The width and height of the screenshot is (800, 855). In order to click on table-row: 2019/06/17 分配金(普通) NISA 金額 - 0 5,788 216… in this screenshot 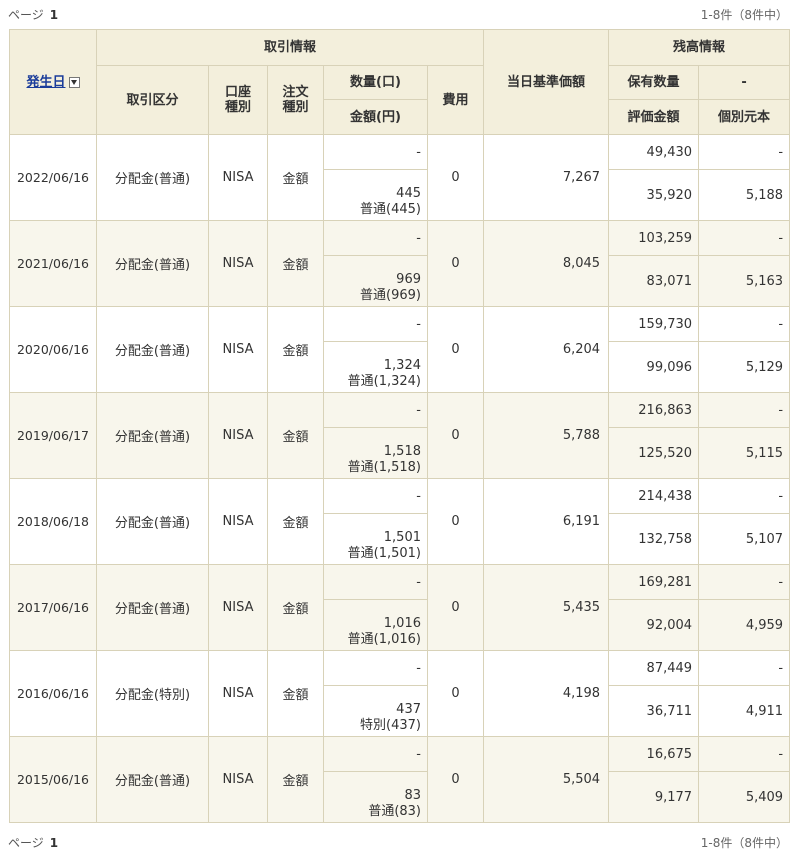, I will do `click(400, 435)`.